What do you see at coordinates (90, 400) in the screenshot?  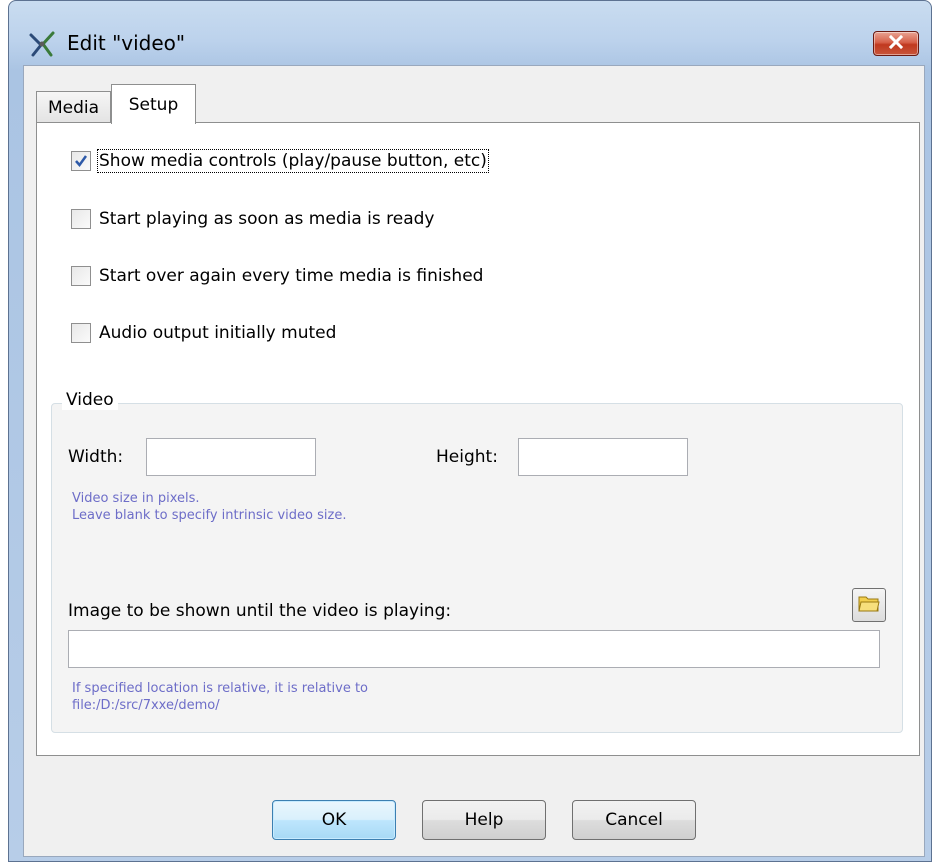 I see `video-group-title: Video` at bounding box center [90, 400].